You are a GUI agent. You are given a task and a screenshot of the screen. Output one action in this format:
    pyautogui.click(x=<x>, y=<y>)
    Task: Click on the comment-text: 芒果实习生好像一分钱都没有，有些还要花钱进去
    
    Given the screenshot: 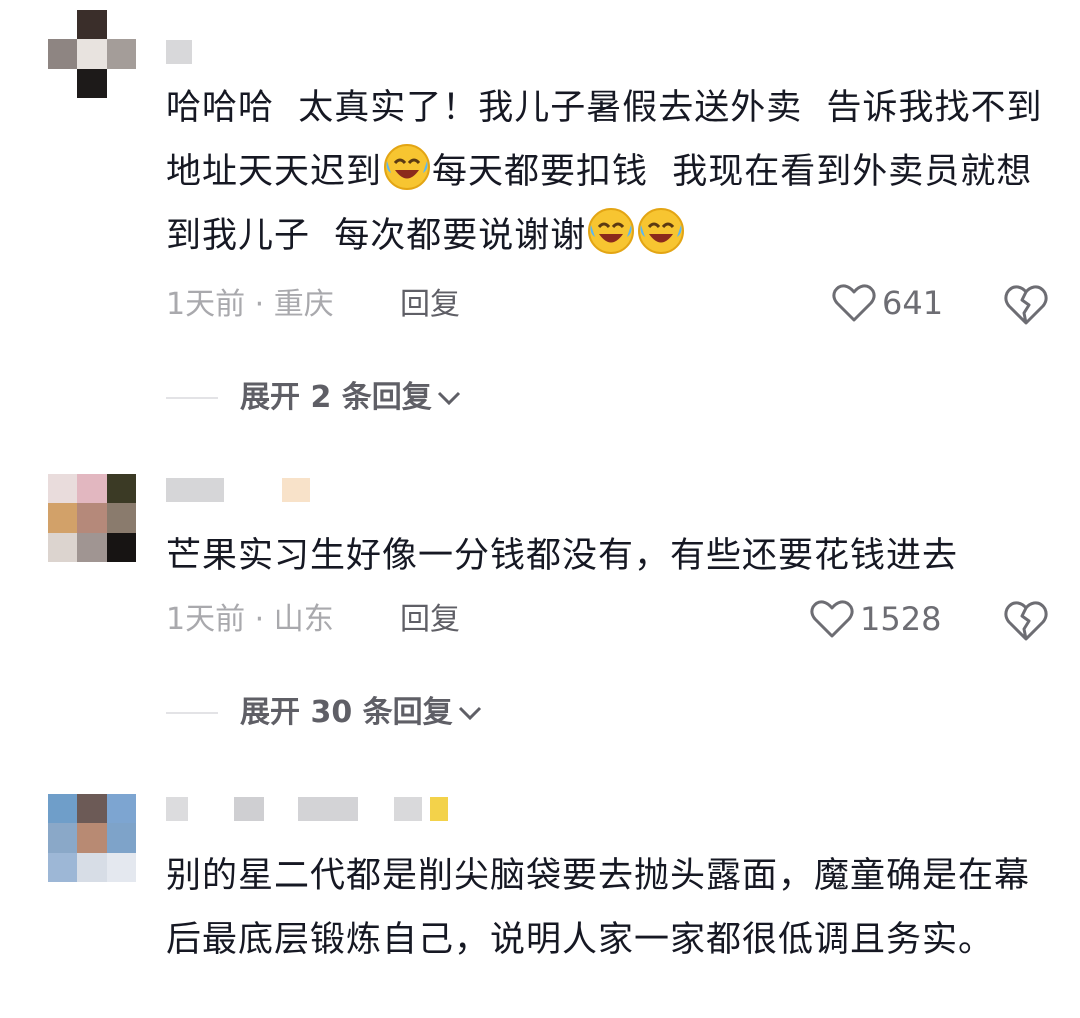 What is the action you would take?
    pyautogui.click(x=562, y=556)
    